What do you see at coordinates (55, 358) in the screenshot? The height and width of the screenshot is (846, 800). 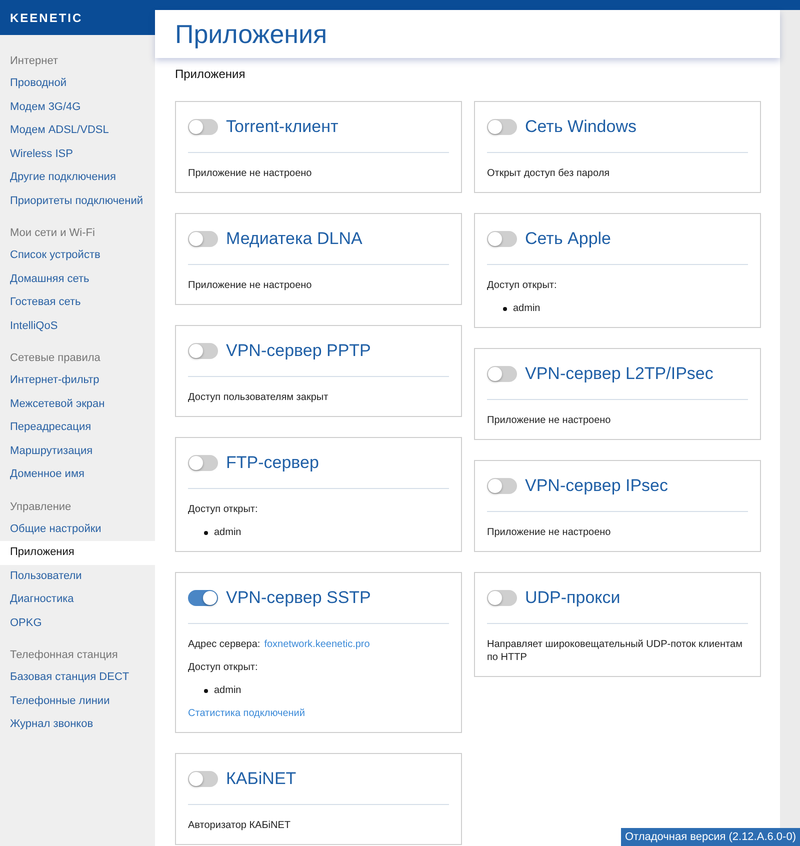 I see `sidebar-heading: Сетевые правила` at bounding box center [55, 358].